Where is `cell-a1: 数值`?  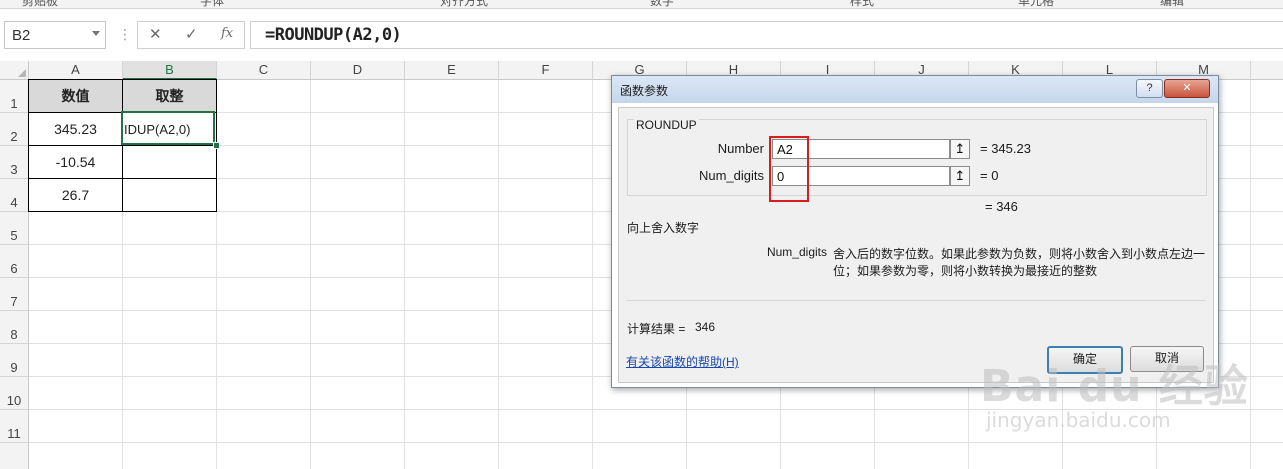 cell-a1: 数值 is located at coordinates (75, 96).